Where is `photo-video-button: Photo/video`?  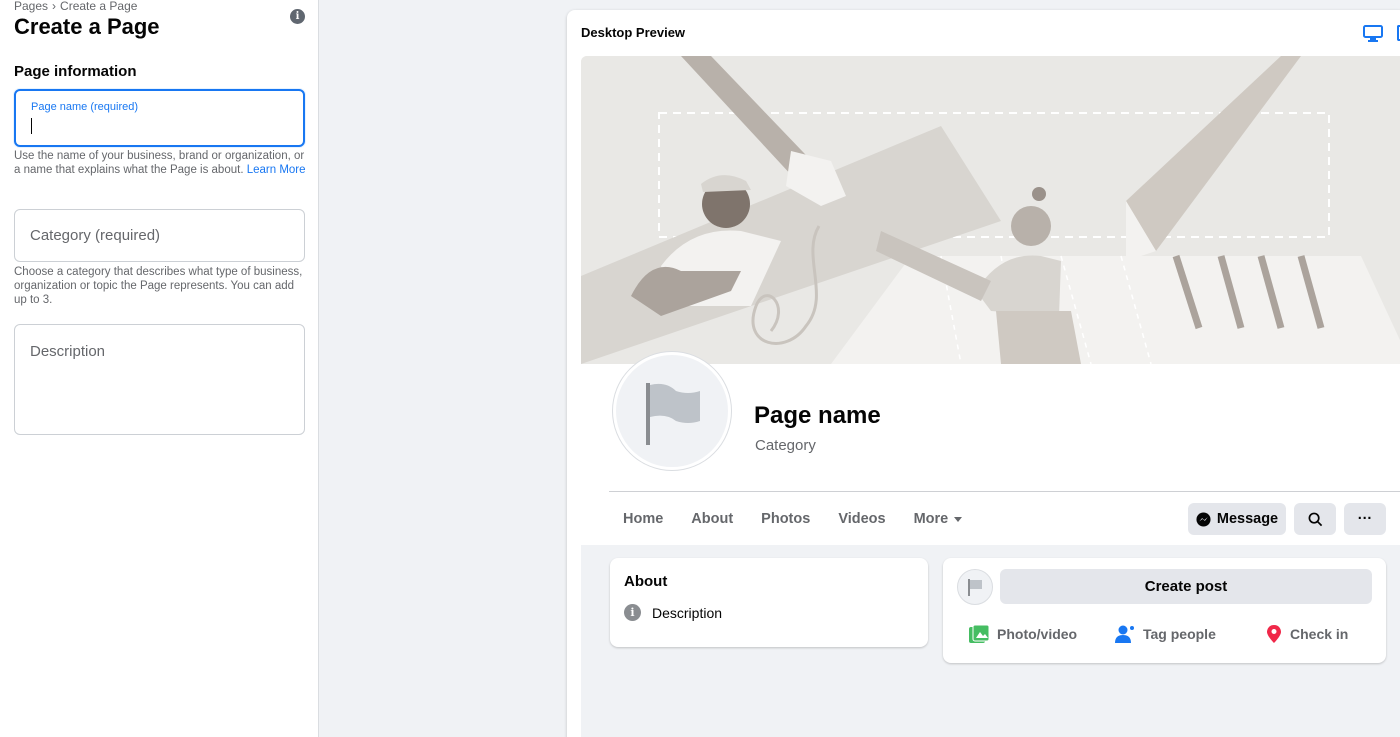 photo-video-button: Photo/video is located at coordinates (1022, 634).